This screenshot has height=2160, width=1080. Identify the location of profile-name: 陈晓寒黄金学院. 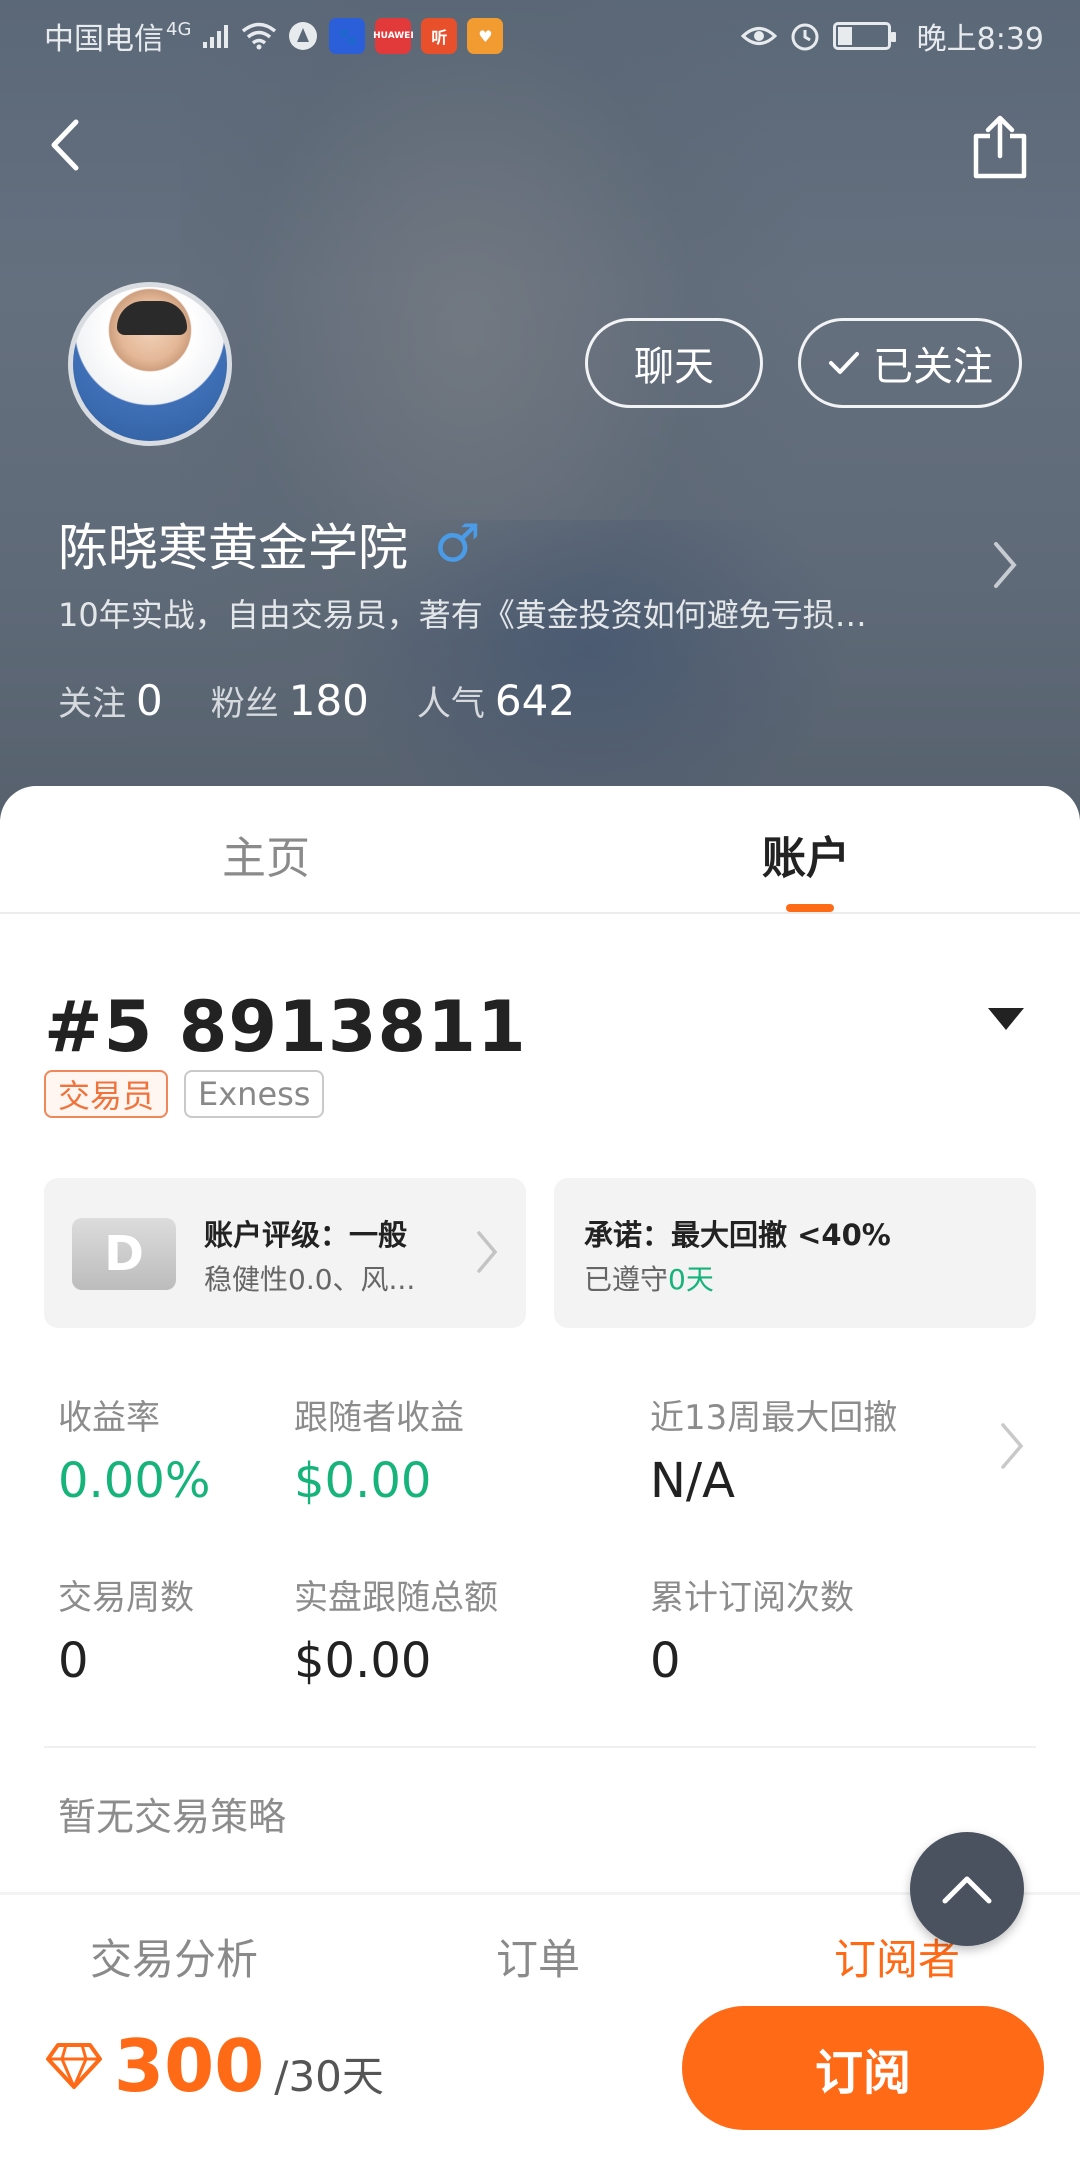
(233, 548).